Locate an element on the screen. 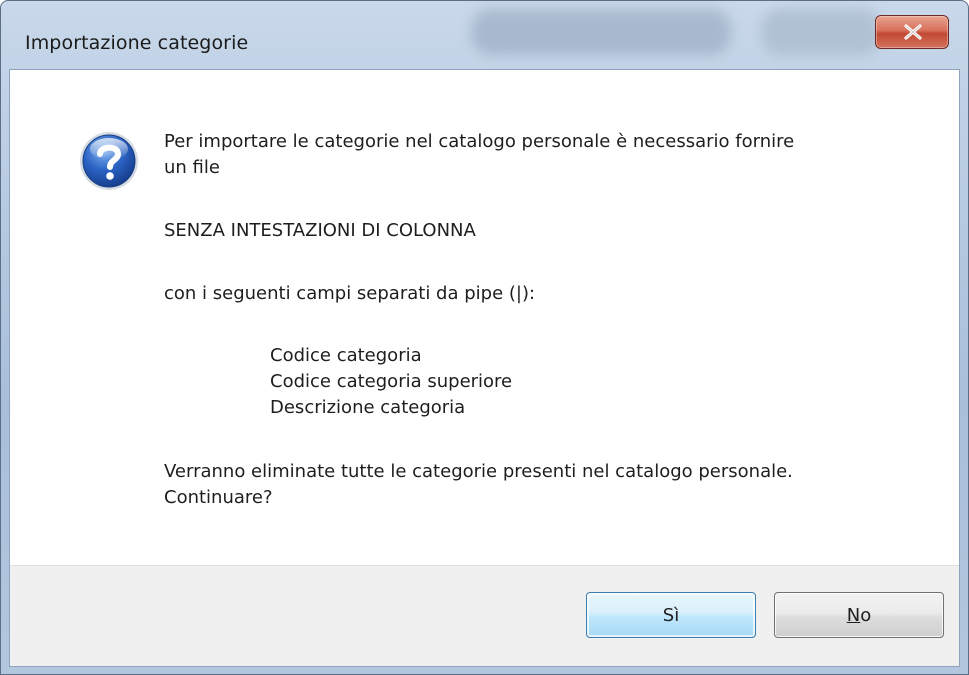 This screenshot has width=969, height=675. field-item: Codice categoria superiore is located at coordinates (391, 381).